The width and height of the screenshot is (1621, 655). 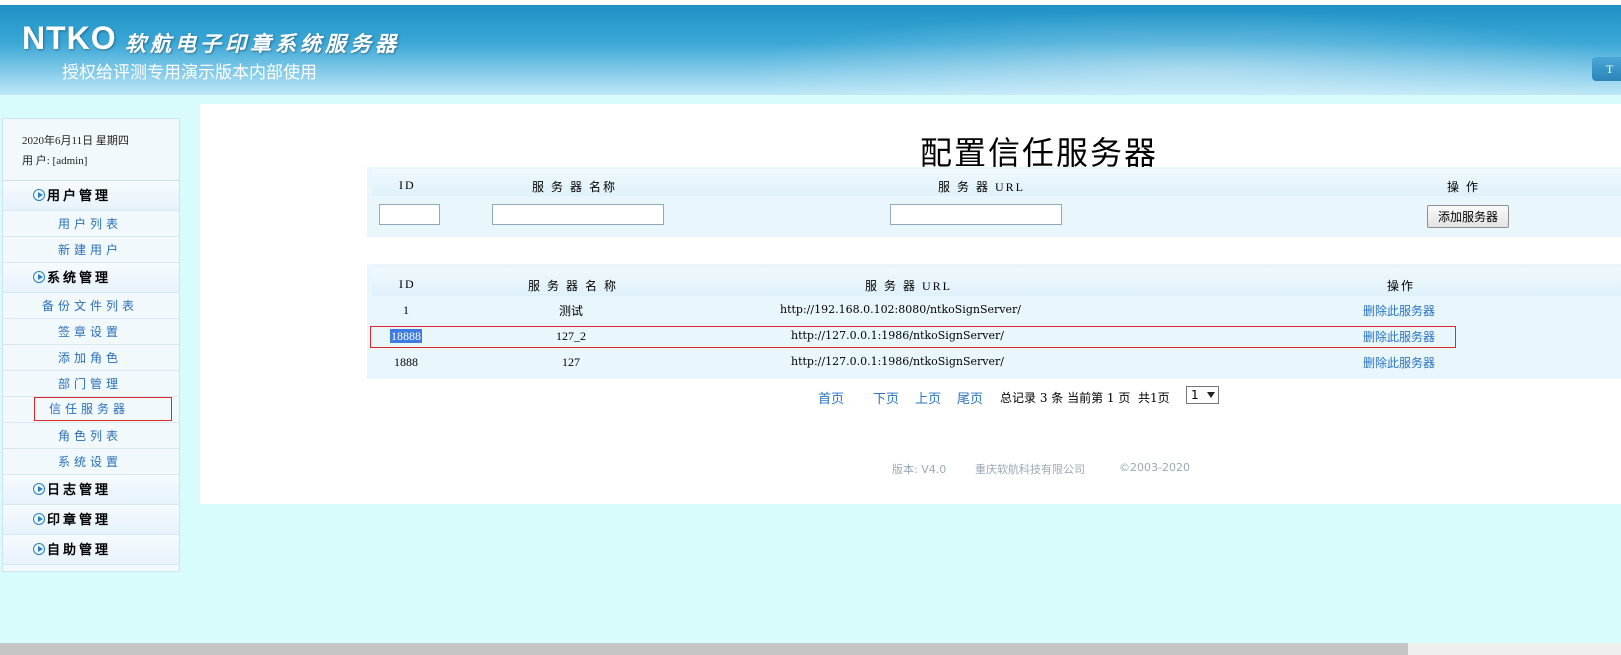 I want to click on pager-next: 下页, so click(x=886, y=397).